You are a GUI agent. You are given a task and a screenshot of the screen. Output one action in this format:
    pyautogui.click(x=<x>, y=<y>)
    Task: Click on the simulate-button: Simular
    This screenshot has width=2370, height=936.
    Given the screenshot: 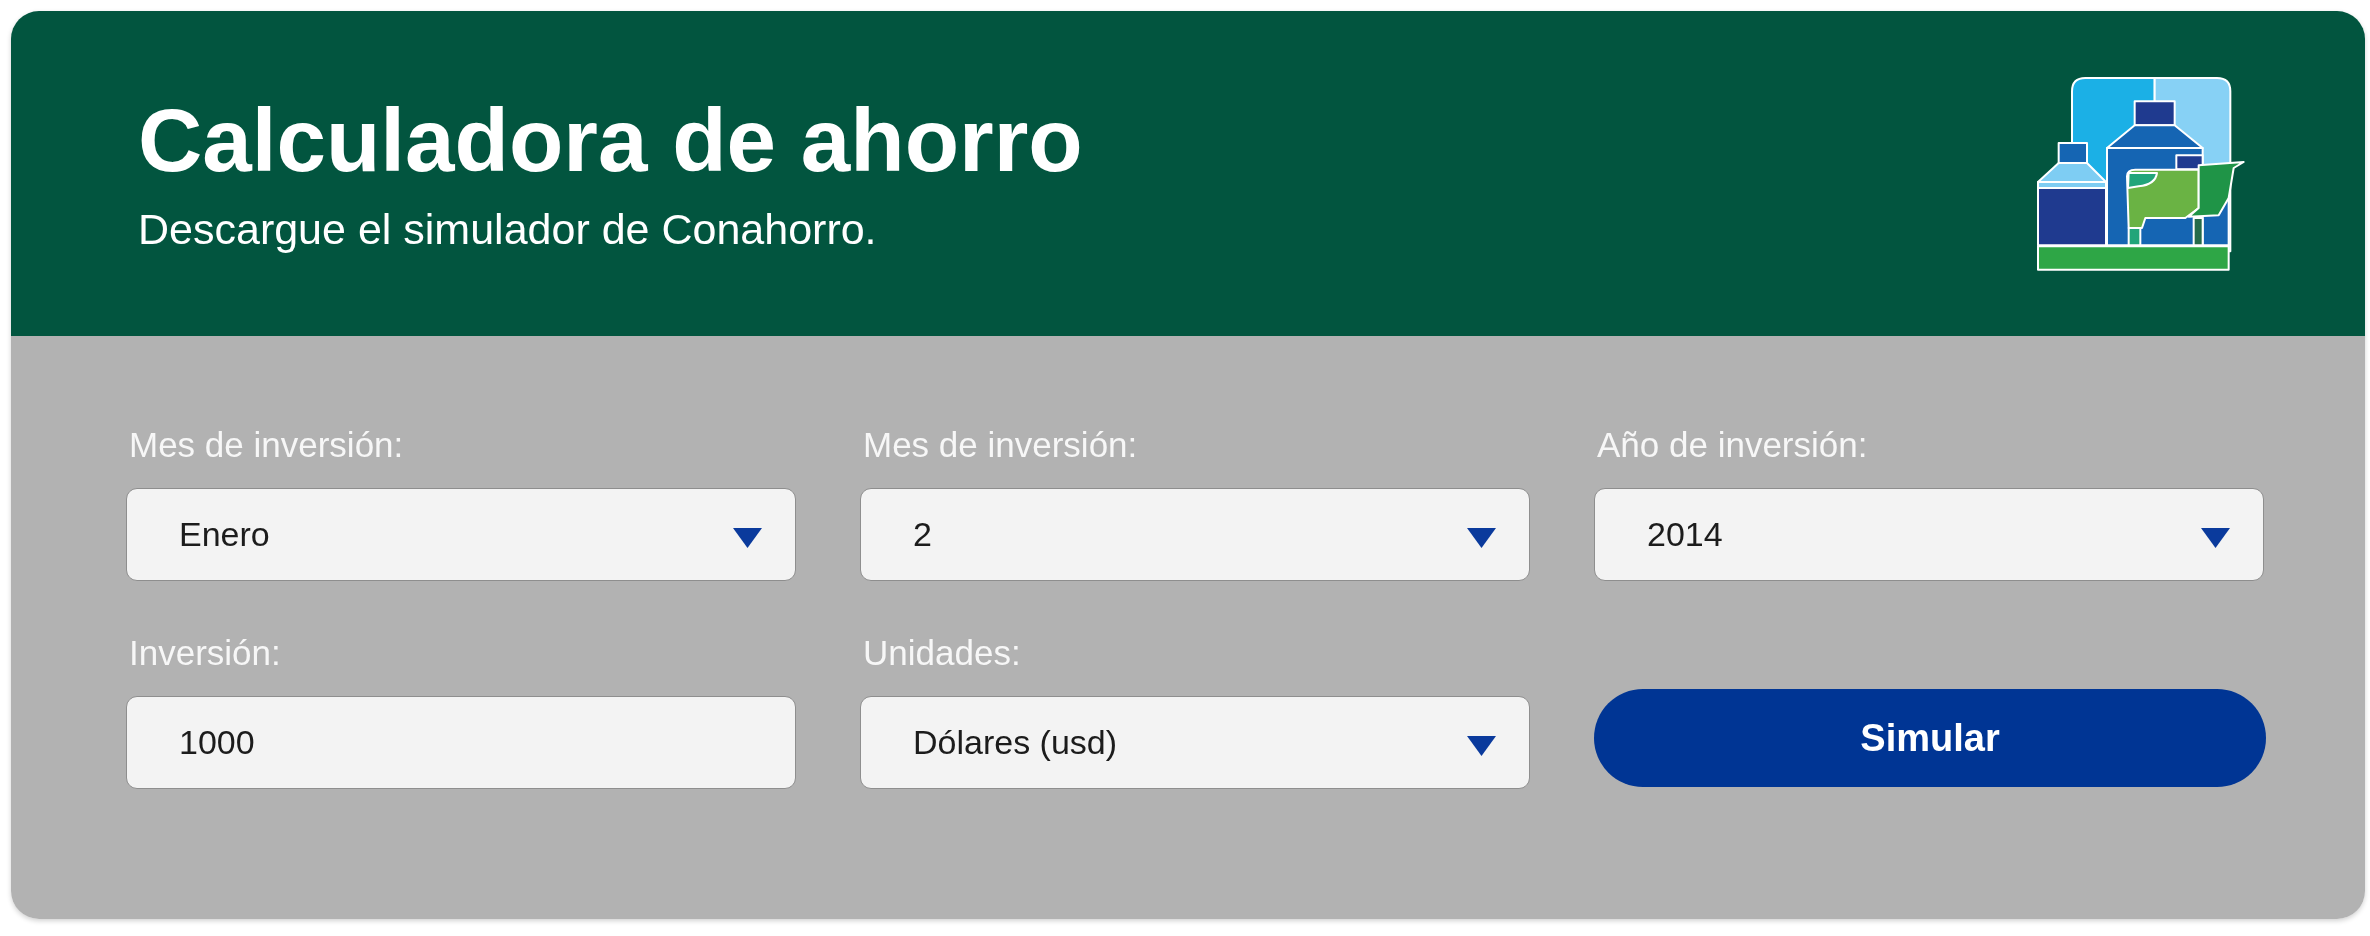 What is the action you would take?
    pyautogui.click(x=1930, y=738)
    